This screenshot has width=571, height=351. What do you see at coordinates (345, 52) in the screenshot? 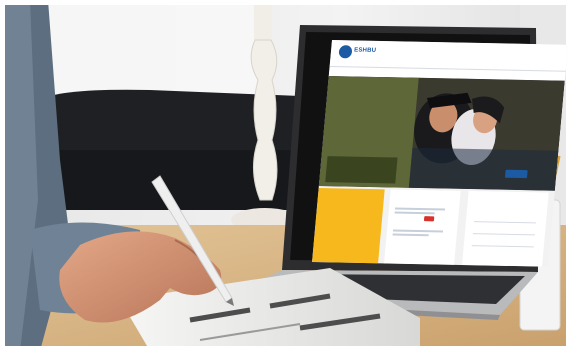
I see `logo-seal-icon` at bounding box center [345, 52].